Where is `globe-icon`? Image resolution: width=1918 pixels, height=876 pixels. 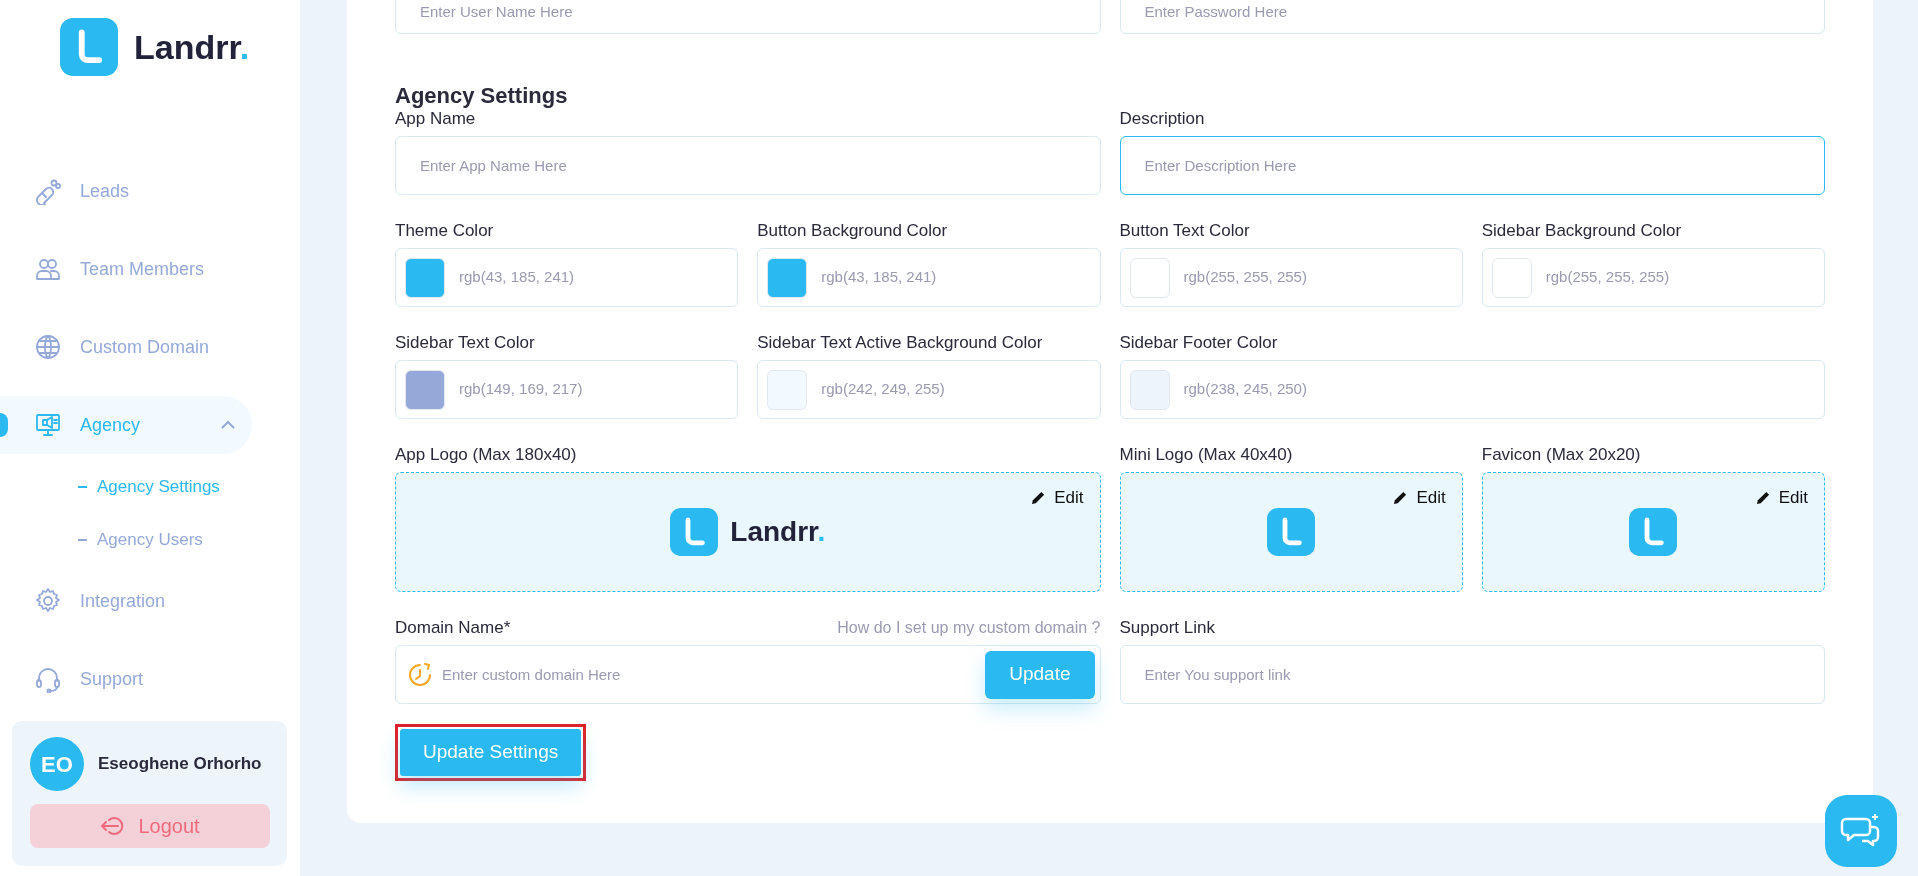
globe-icon is located at coordinates (48, 347).